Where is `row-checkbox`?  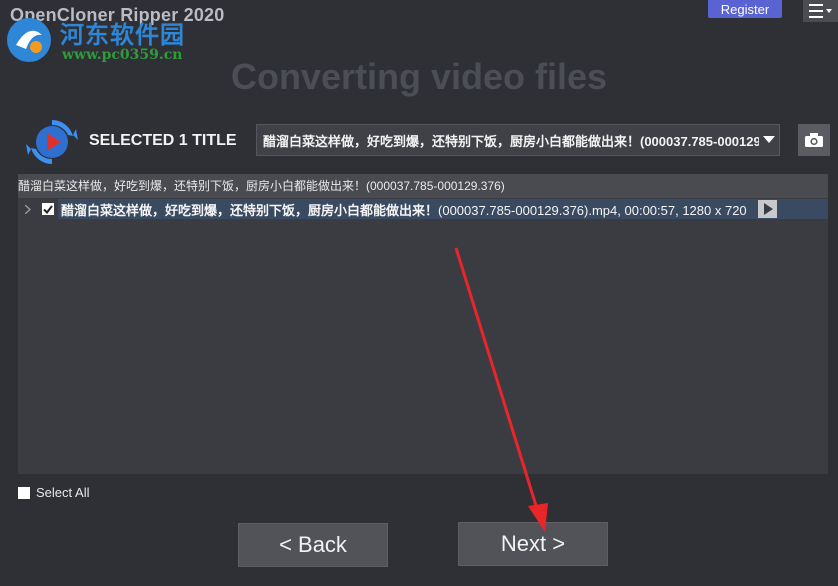
row-checkbox is located at coordinates (48, 209).